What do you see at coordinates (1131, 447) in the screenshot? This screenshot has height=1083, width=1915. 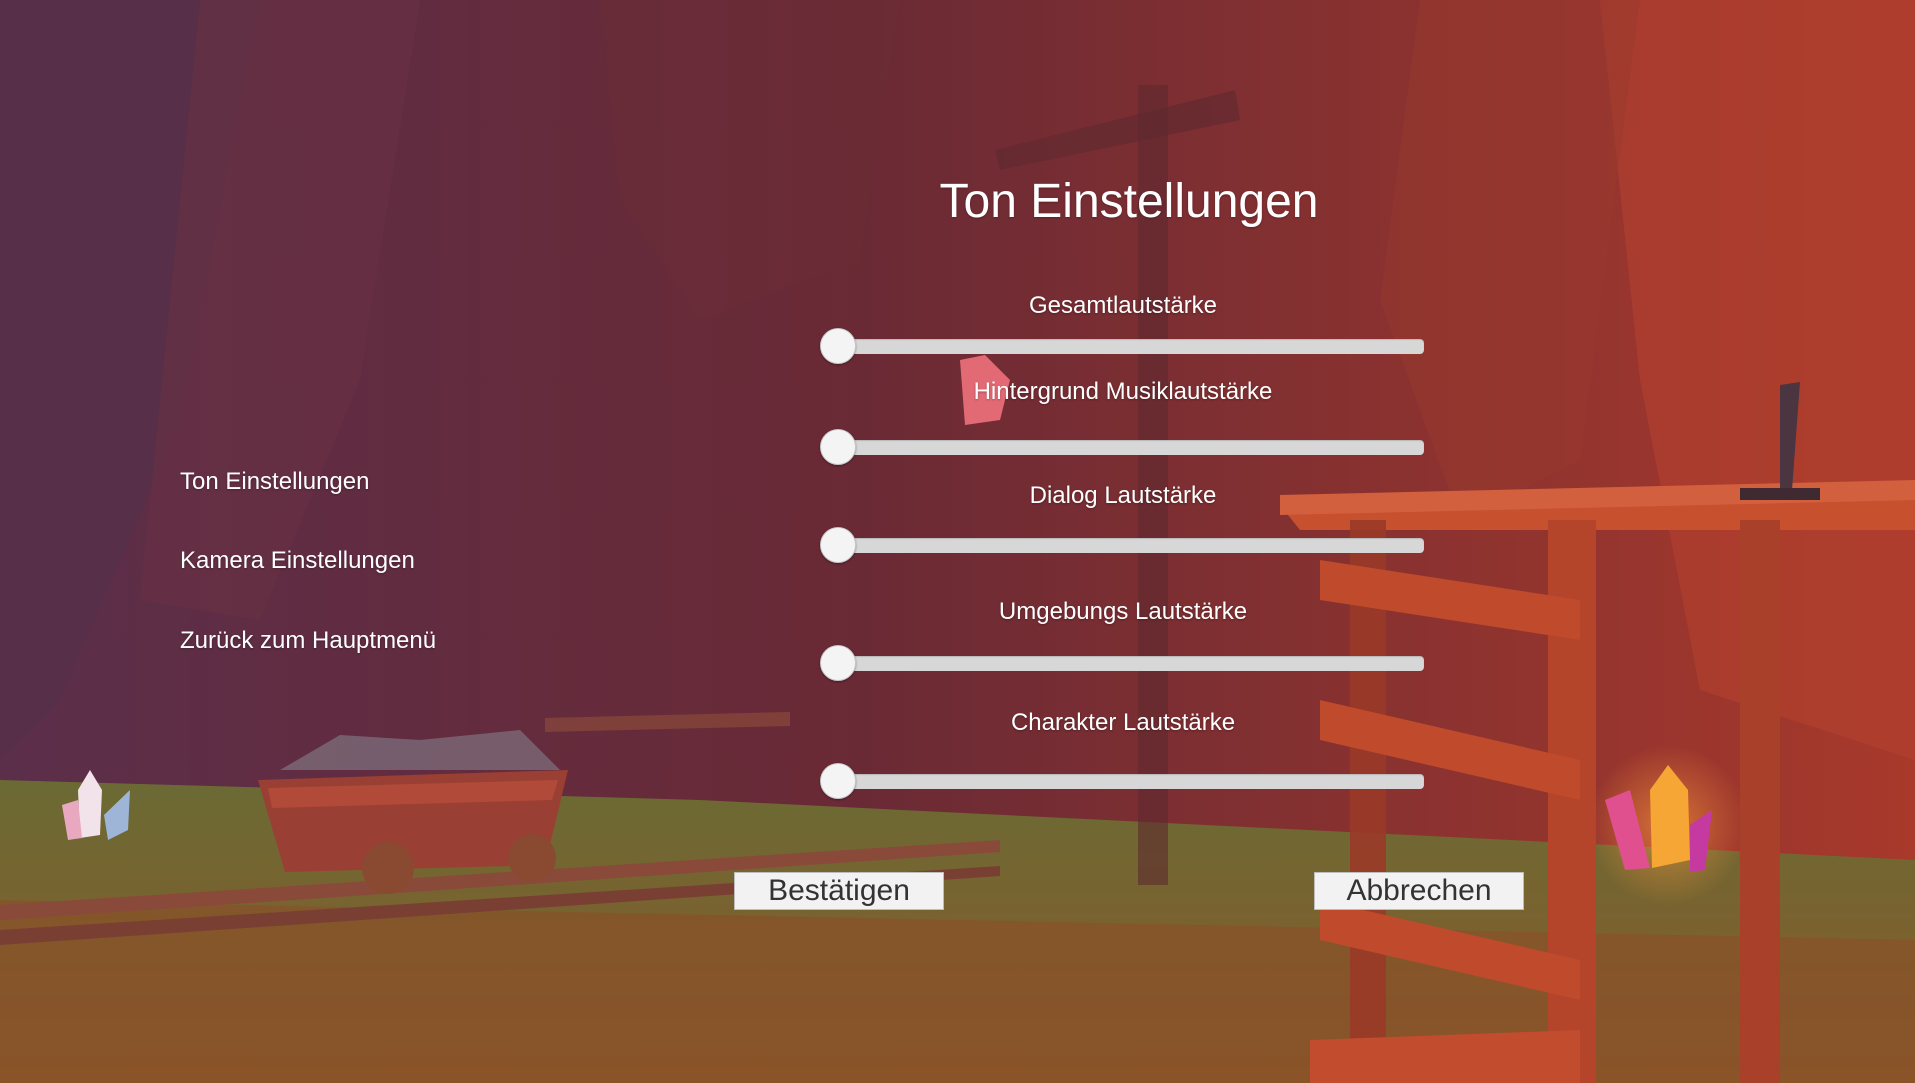 I see `slider-track-music-volume` at bounding box center [1131, 447].